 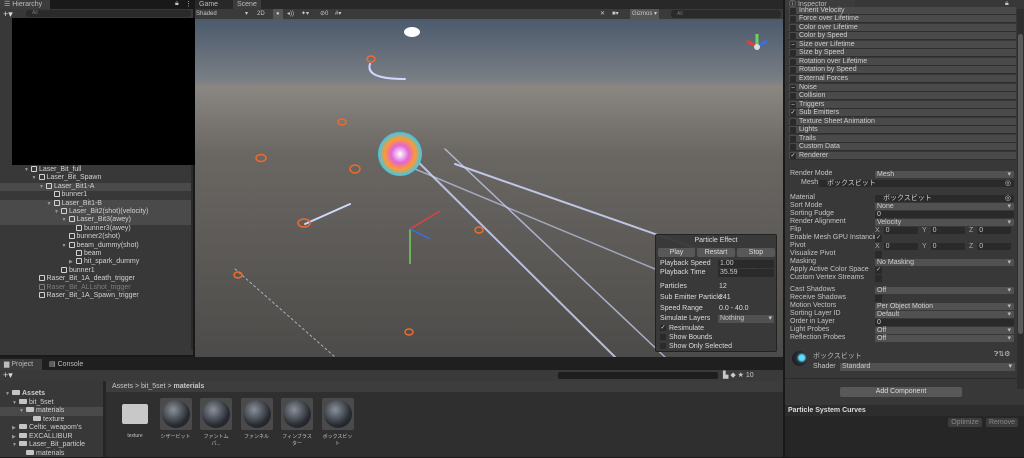 What do you see at coordinates (902, 147) in the screenshot?
I see `module-row: Custom Data` at bounding box center [902, 147].